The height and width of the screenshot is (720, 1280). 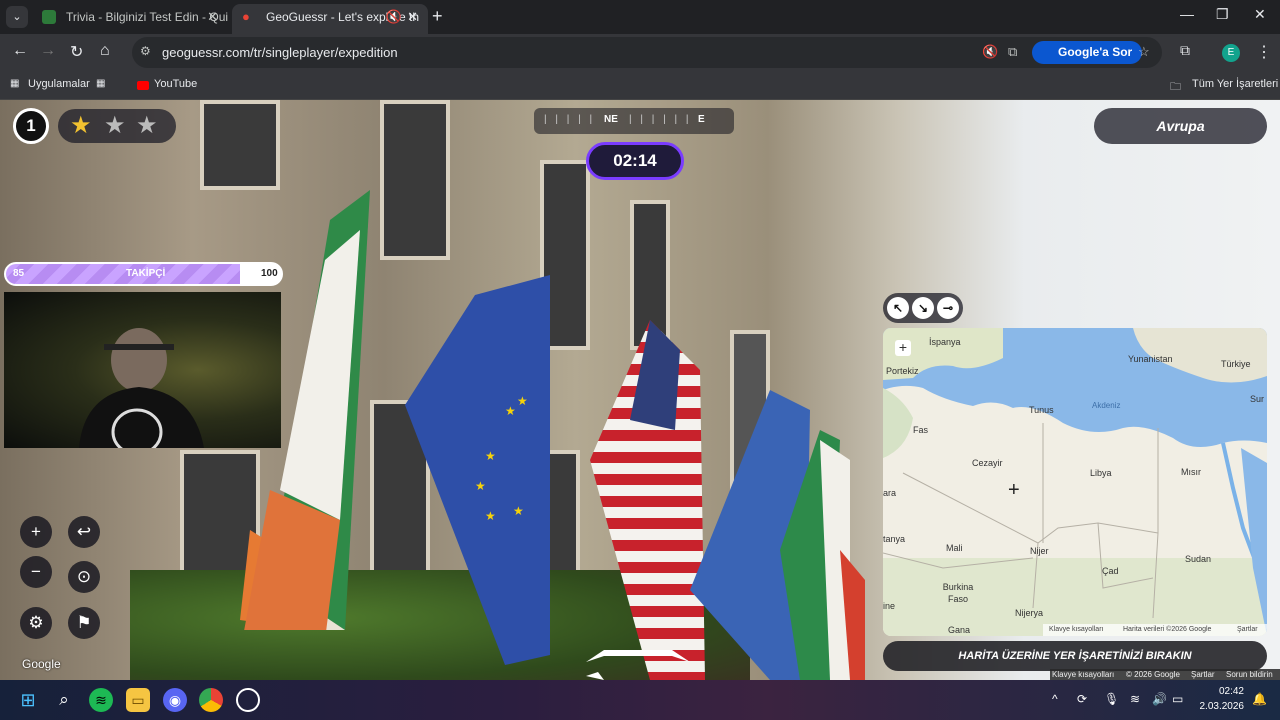 I want to click on enlarge-map-arrow-icon: ↖, so click(x=898, y=308).